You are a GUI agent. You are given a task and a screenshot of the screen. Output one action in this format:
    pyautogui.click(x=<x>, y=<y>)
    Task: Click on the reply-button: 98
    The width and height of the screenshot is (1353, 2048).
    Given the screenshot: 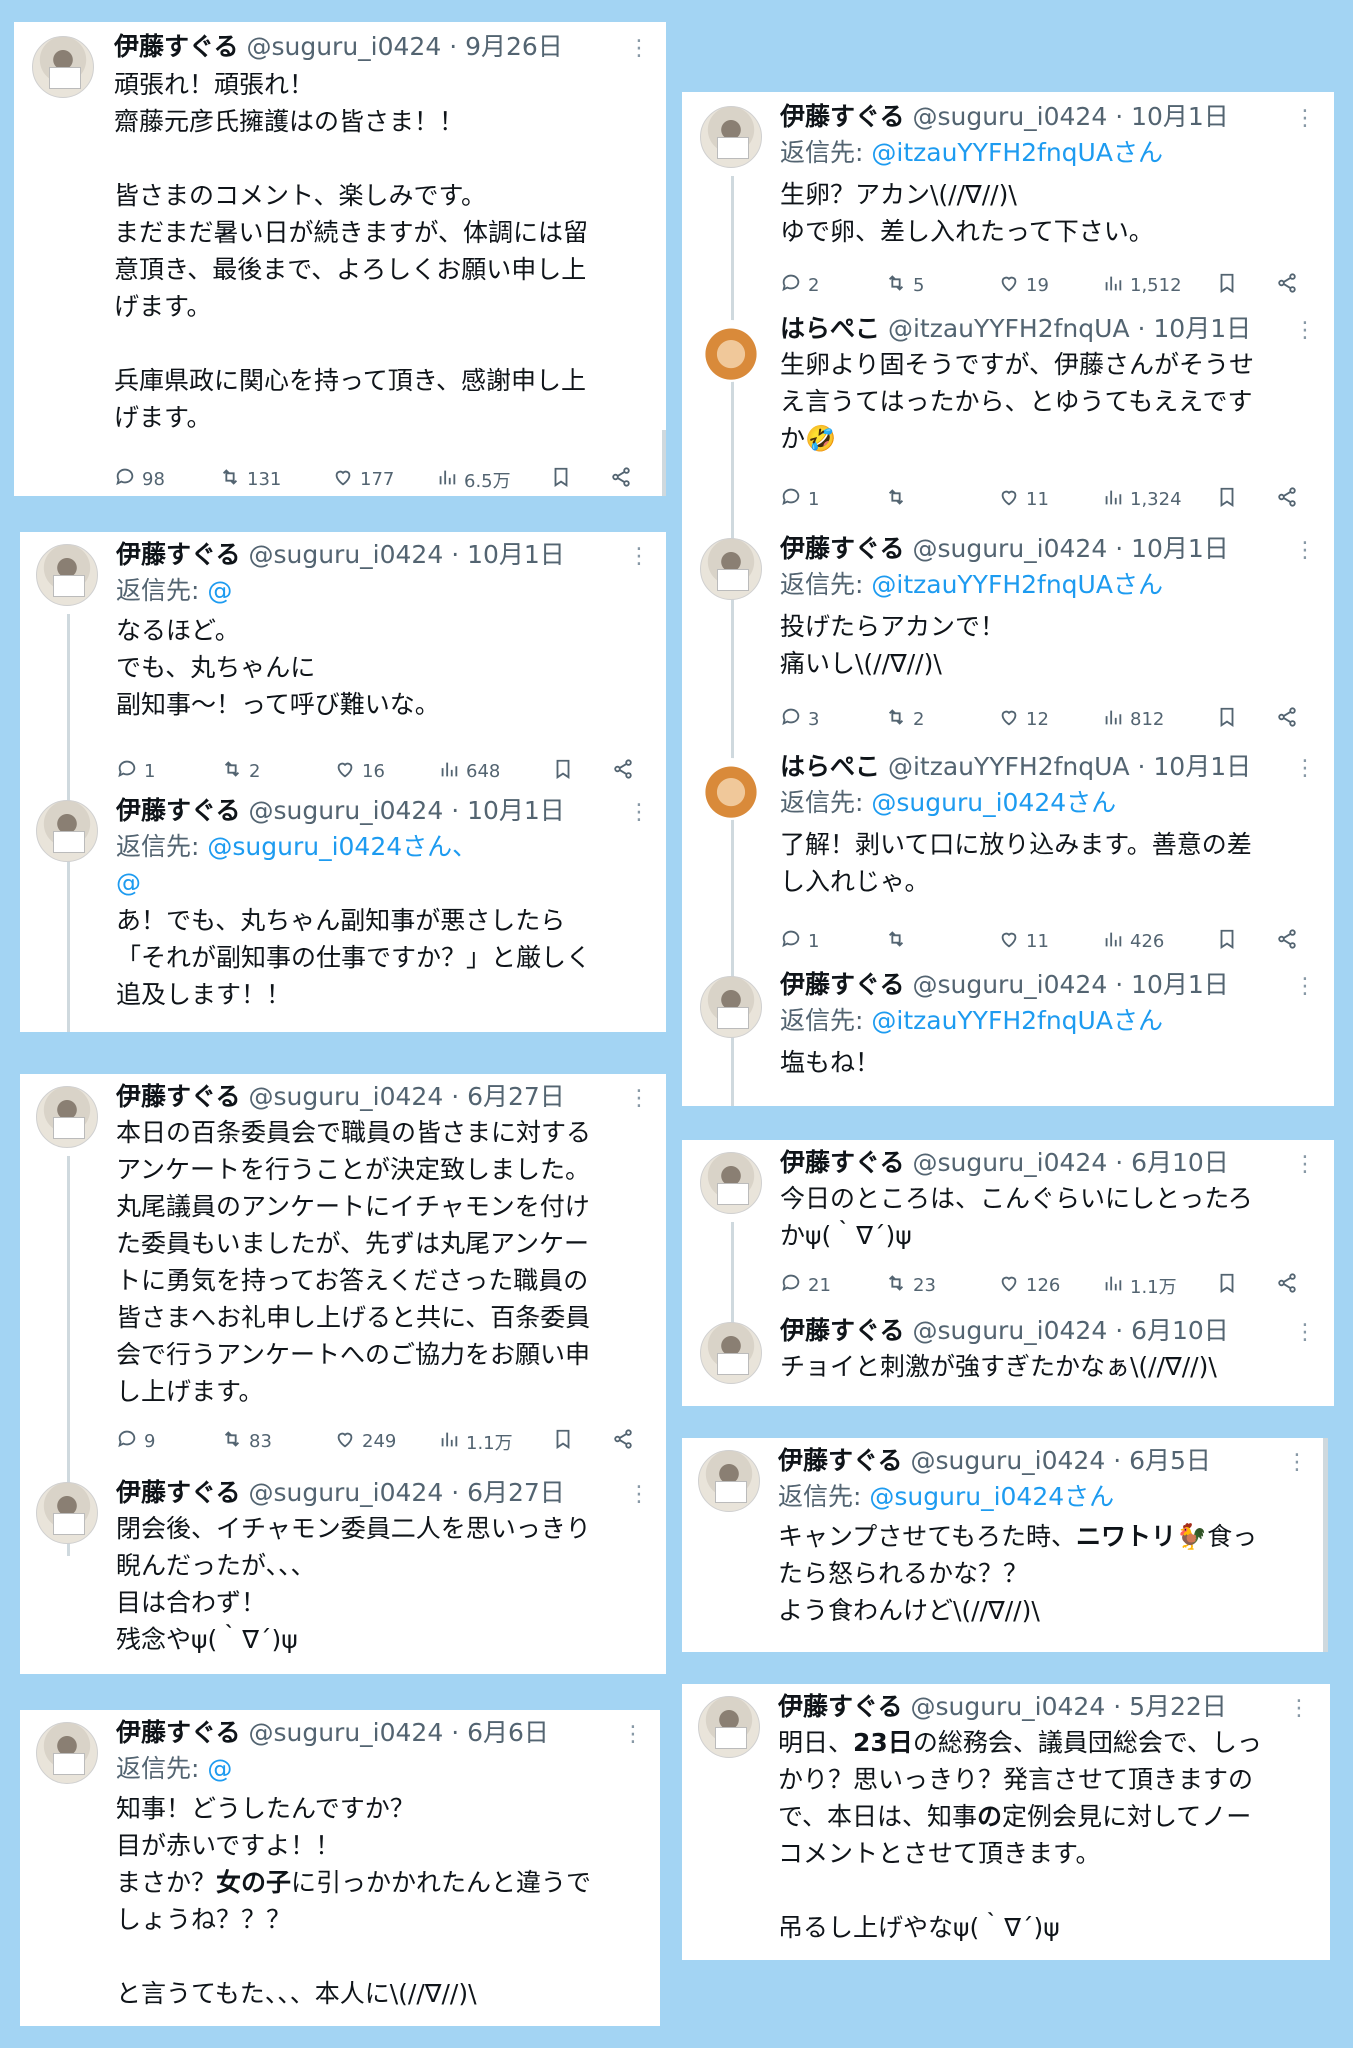 What is the action you would take?
    pyautogui.click(x=139, y=479)
    